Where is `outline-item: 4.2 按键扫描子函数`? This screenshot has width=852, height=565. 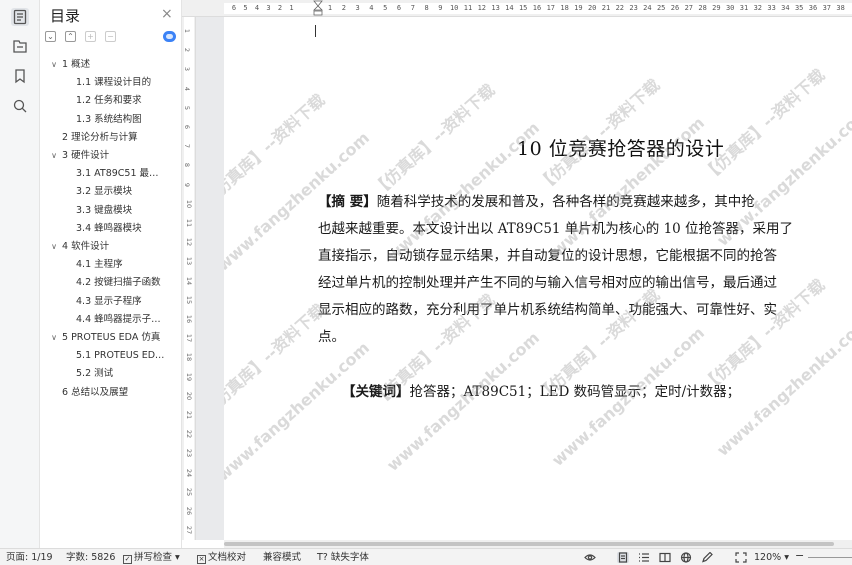 outline-item: 4.2 按键扫描子函数 is located at coordinates (111, 283).